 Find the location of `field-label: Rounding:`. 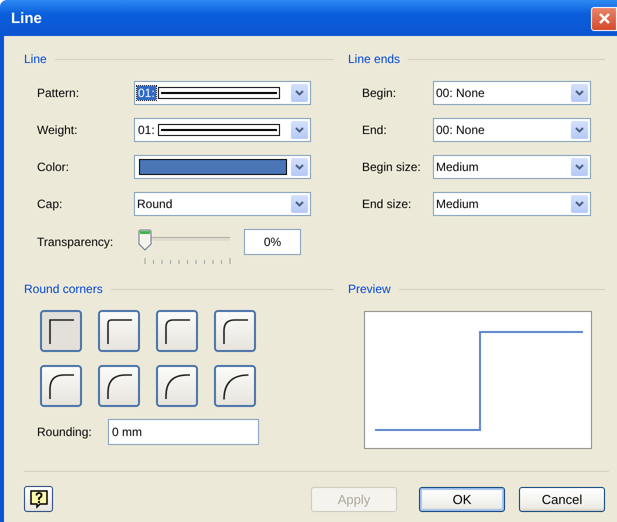

field-label: Rounding: is located at coordinates (65, 432).